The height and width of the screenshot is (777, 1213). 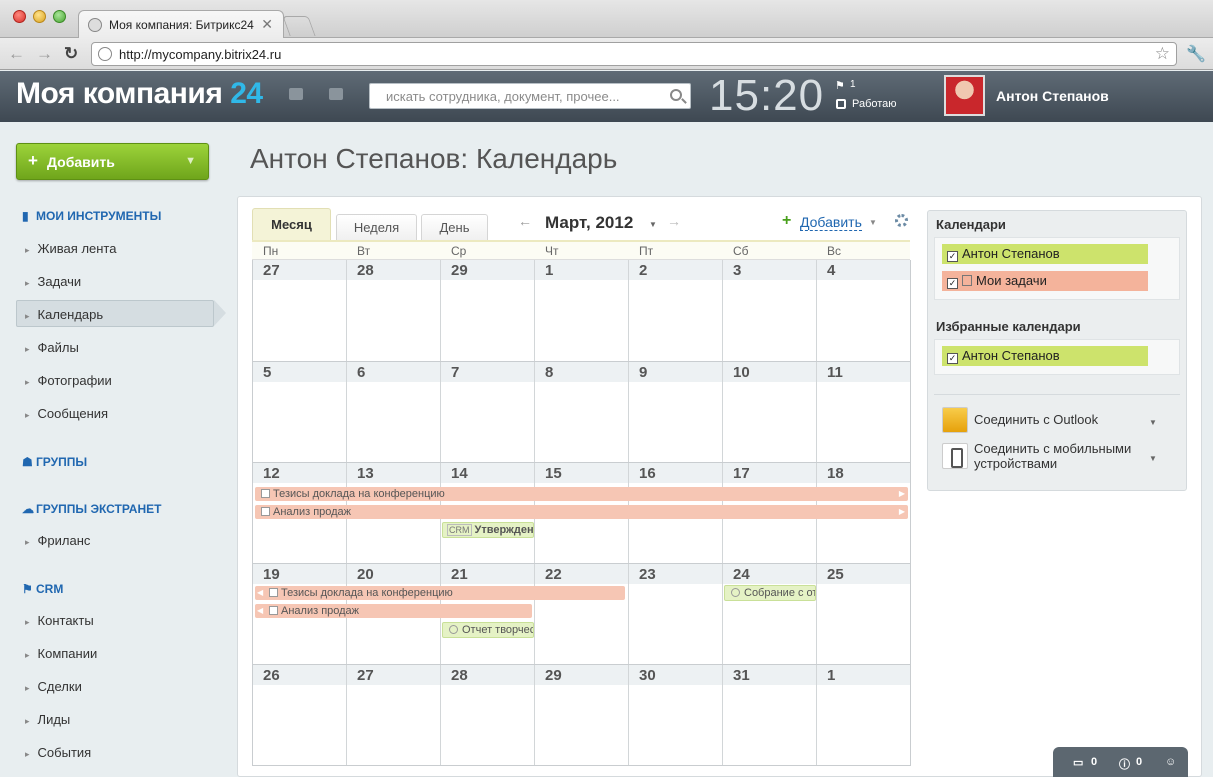 What do you see at coordinates (873, 222) in the screenshot?
I see `add-dropdown-icon: ▼` at bounding box center [873, 222].